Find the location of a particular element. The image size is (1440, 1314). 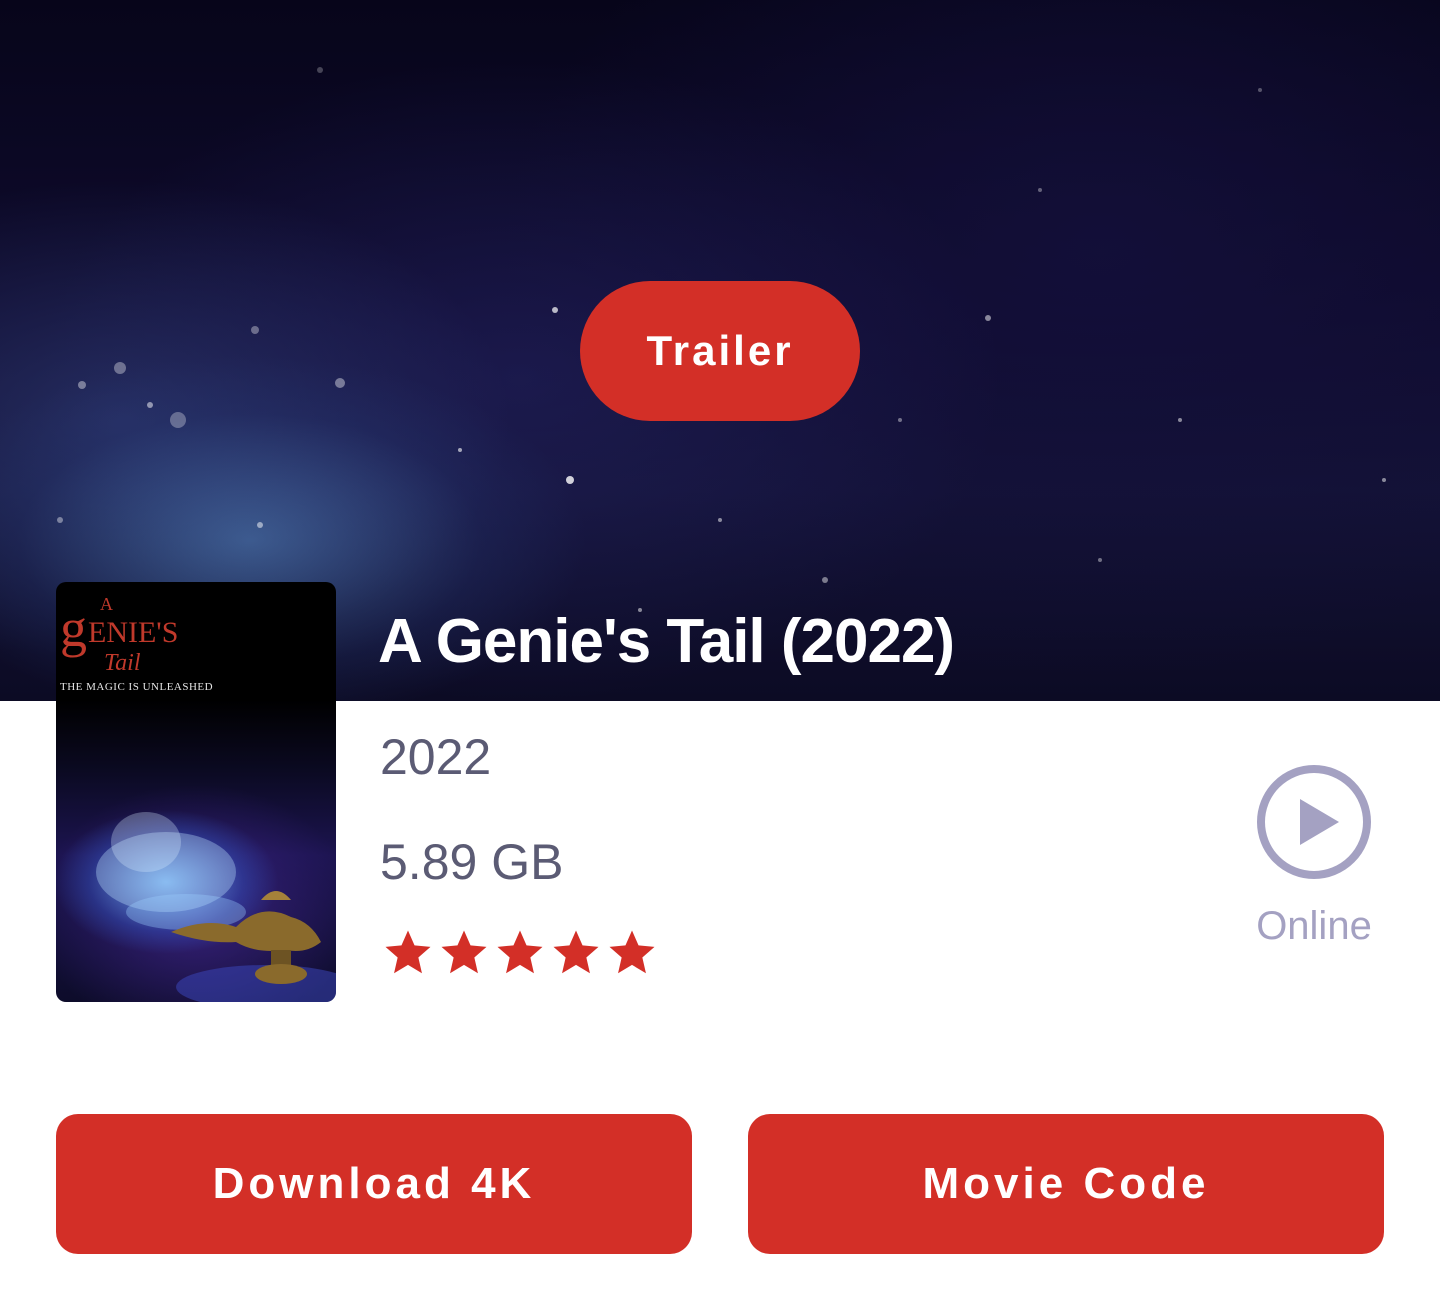

watch-online-button: Online is located at coordinates (1315, 860).